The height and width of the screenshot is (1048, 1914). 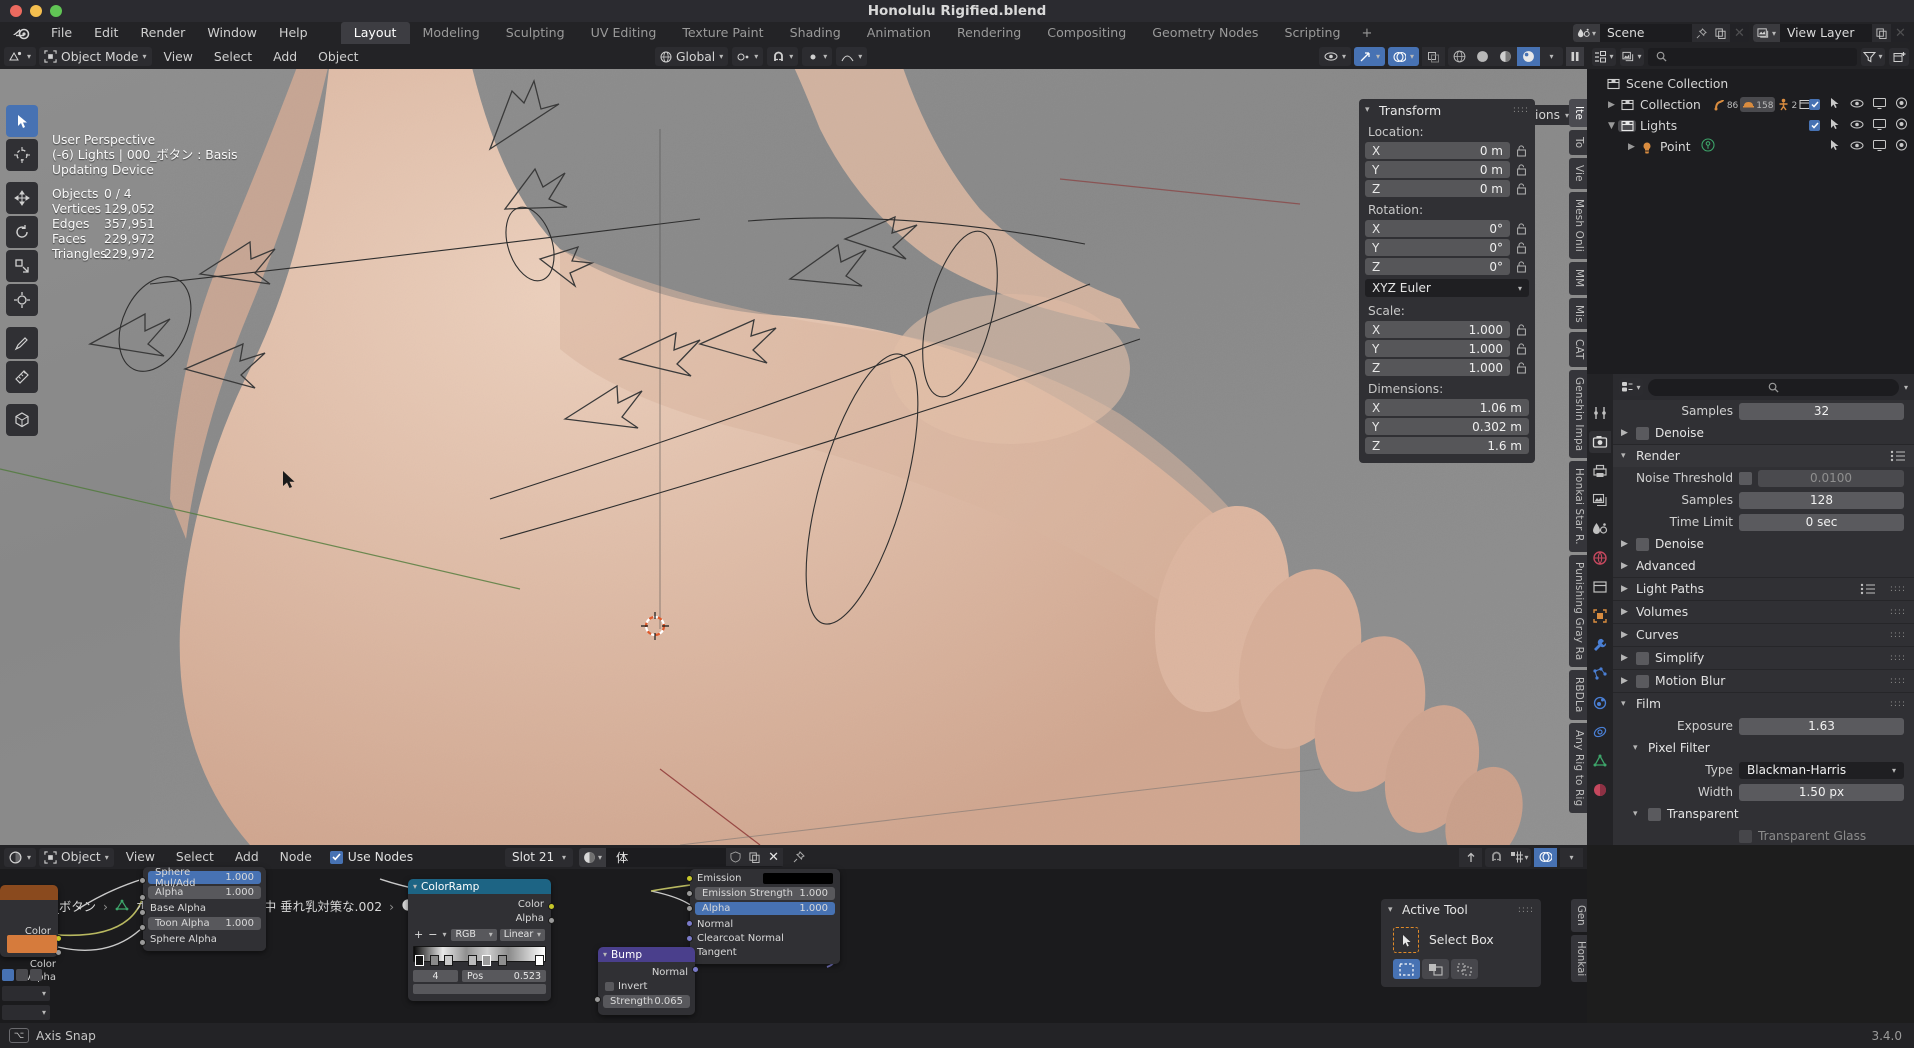 What do you see at coordinates (1745, 836) in the screenshot?
I see `transparent-glass-checkbox` at bounding box center [1745, 836].